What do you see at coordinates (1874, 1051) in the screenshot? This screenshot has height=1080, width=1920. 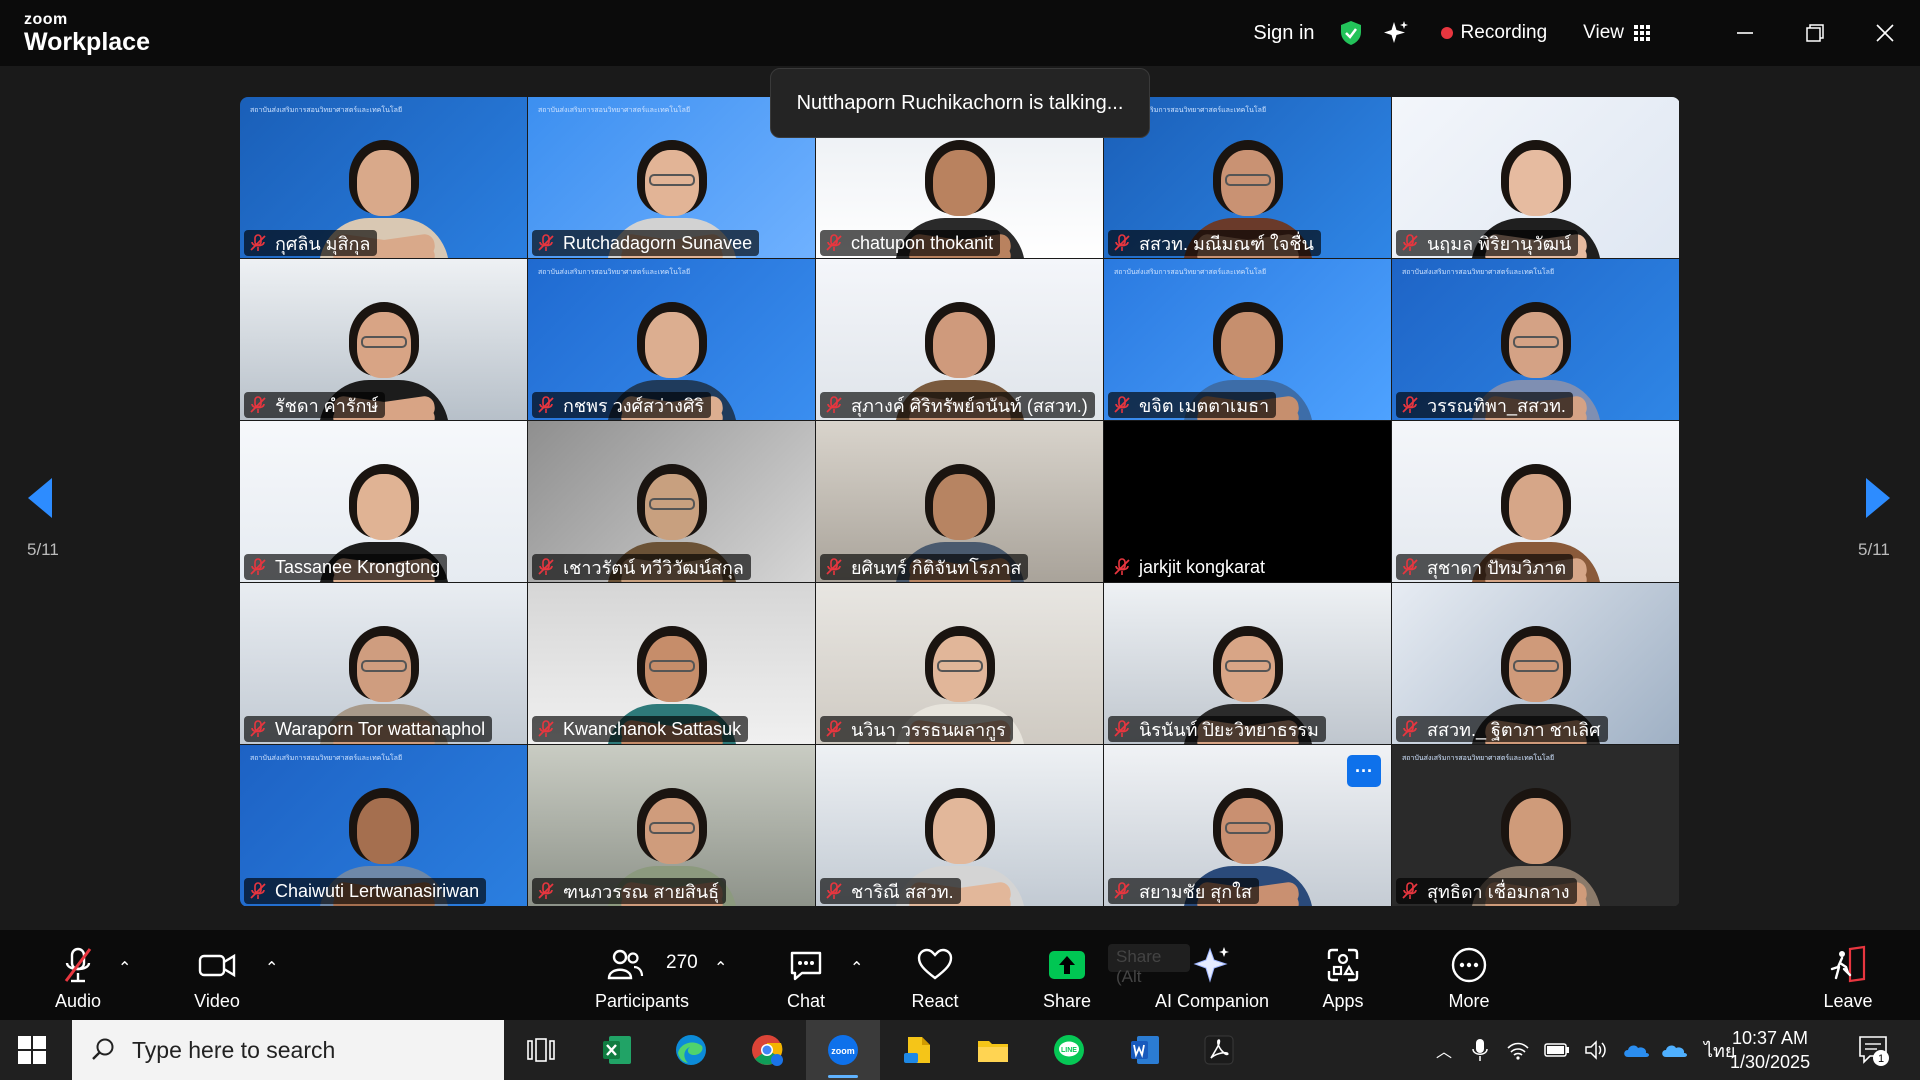 I see `notification-center-icon: 1` at bounding box center [1874, 1051].